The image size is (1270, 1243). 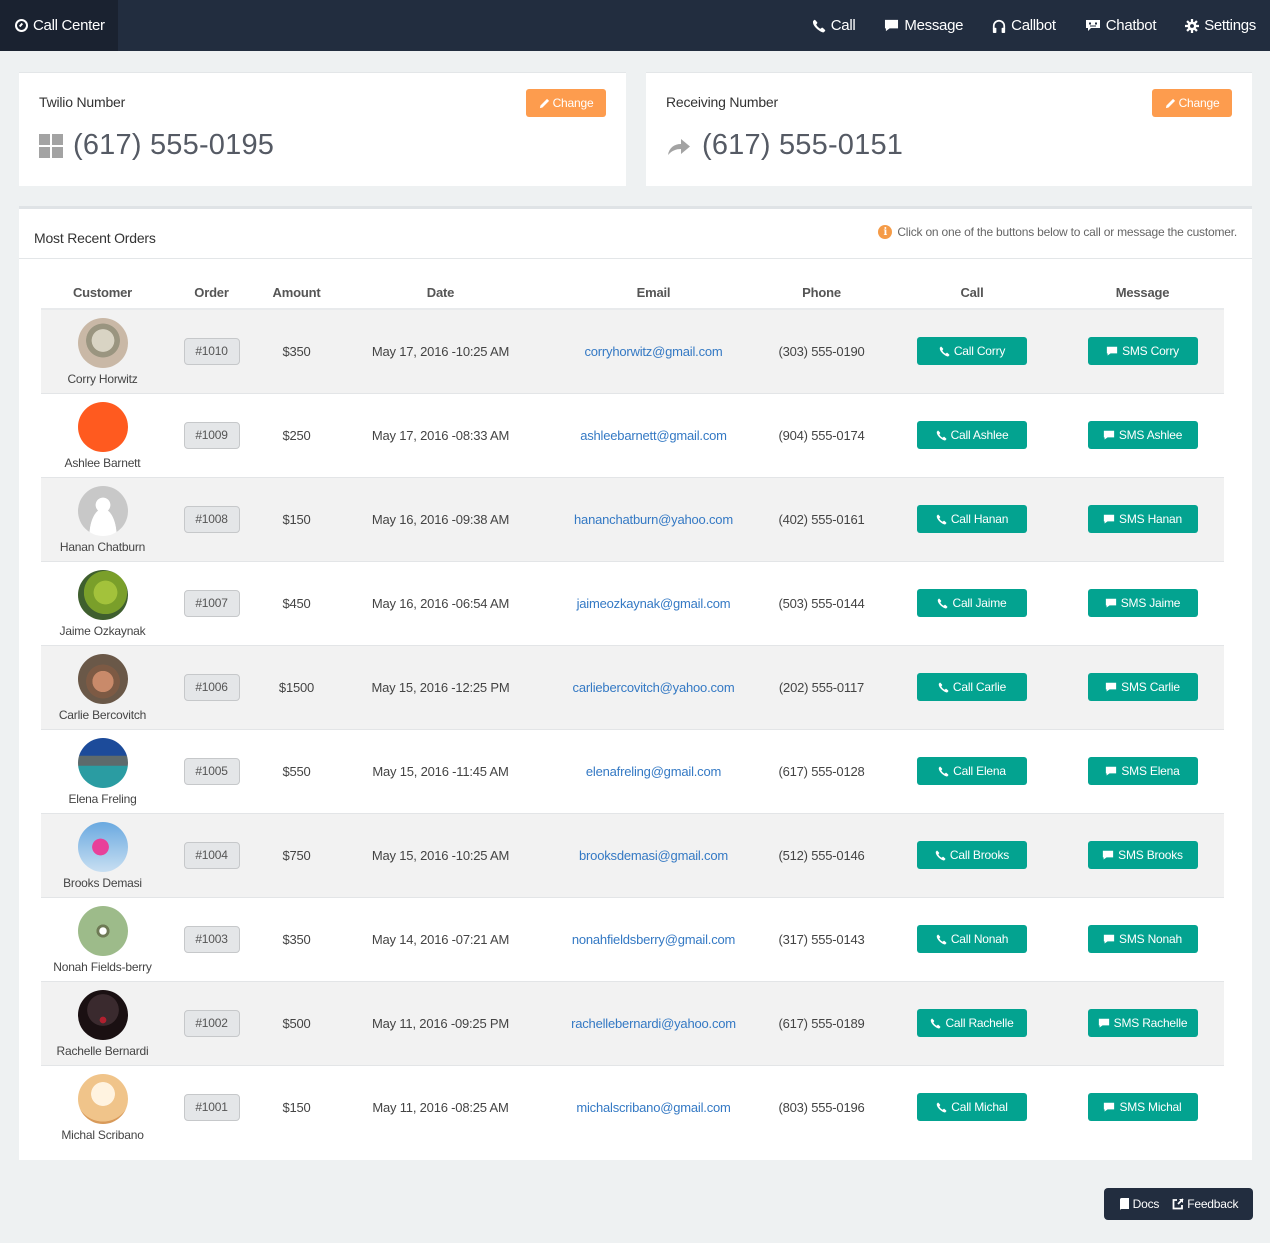 What do you see at coordinates (821, 687) in the screenshot?
I see `cell-phone: (202) 555-0117` at bounding box center [821, 687].